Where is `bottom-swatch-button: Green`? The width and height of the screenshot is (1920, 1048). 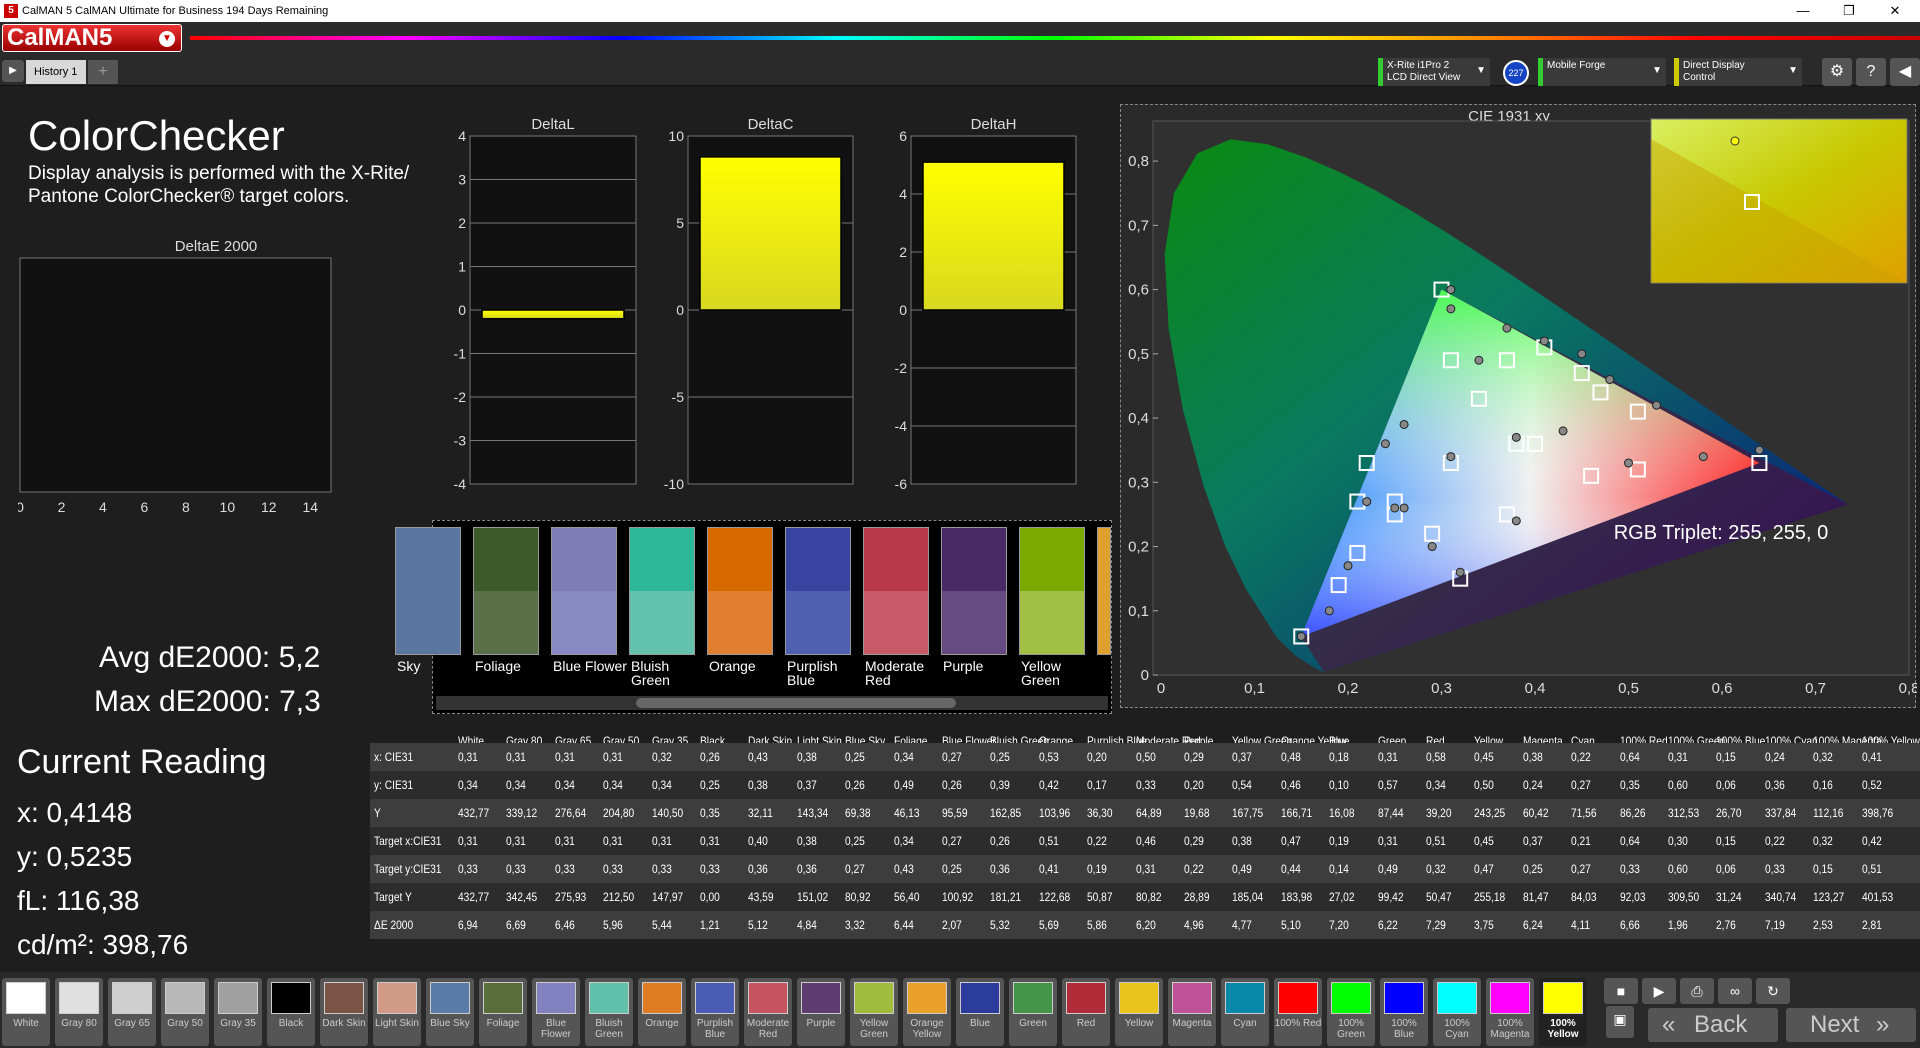 bottom-swatch-button: Green is located at coordinates (1033, 1012).